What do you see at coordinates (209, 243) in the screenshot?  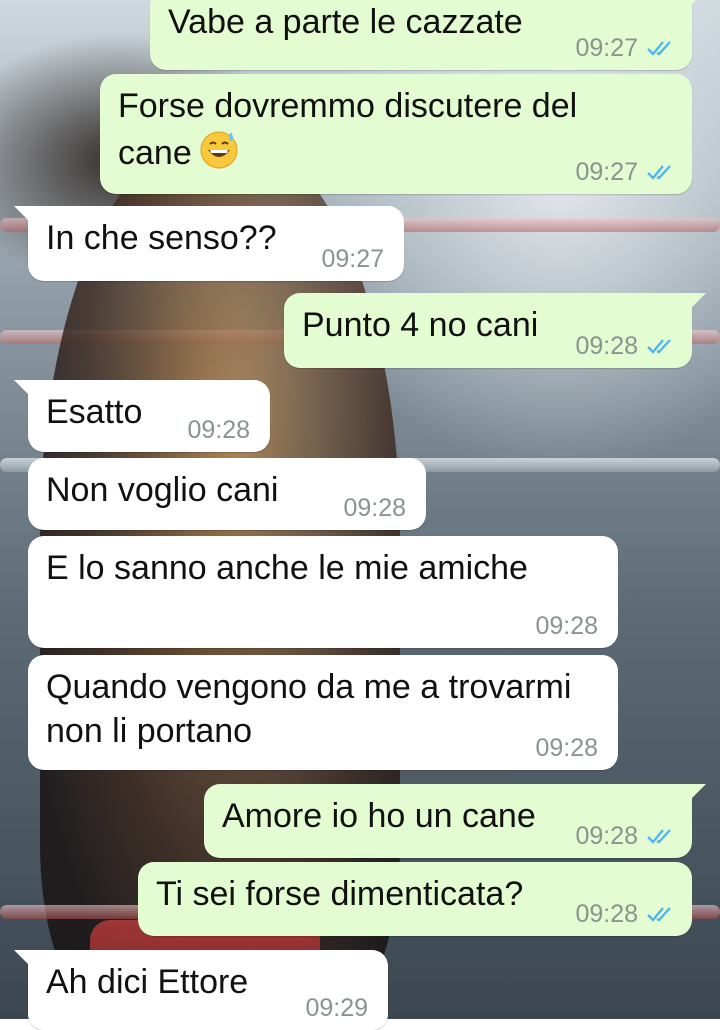 I see `incoming-message-bubble: In che senso?? 09:27` at bounding box center [209, 243].